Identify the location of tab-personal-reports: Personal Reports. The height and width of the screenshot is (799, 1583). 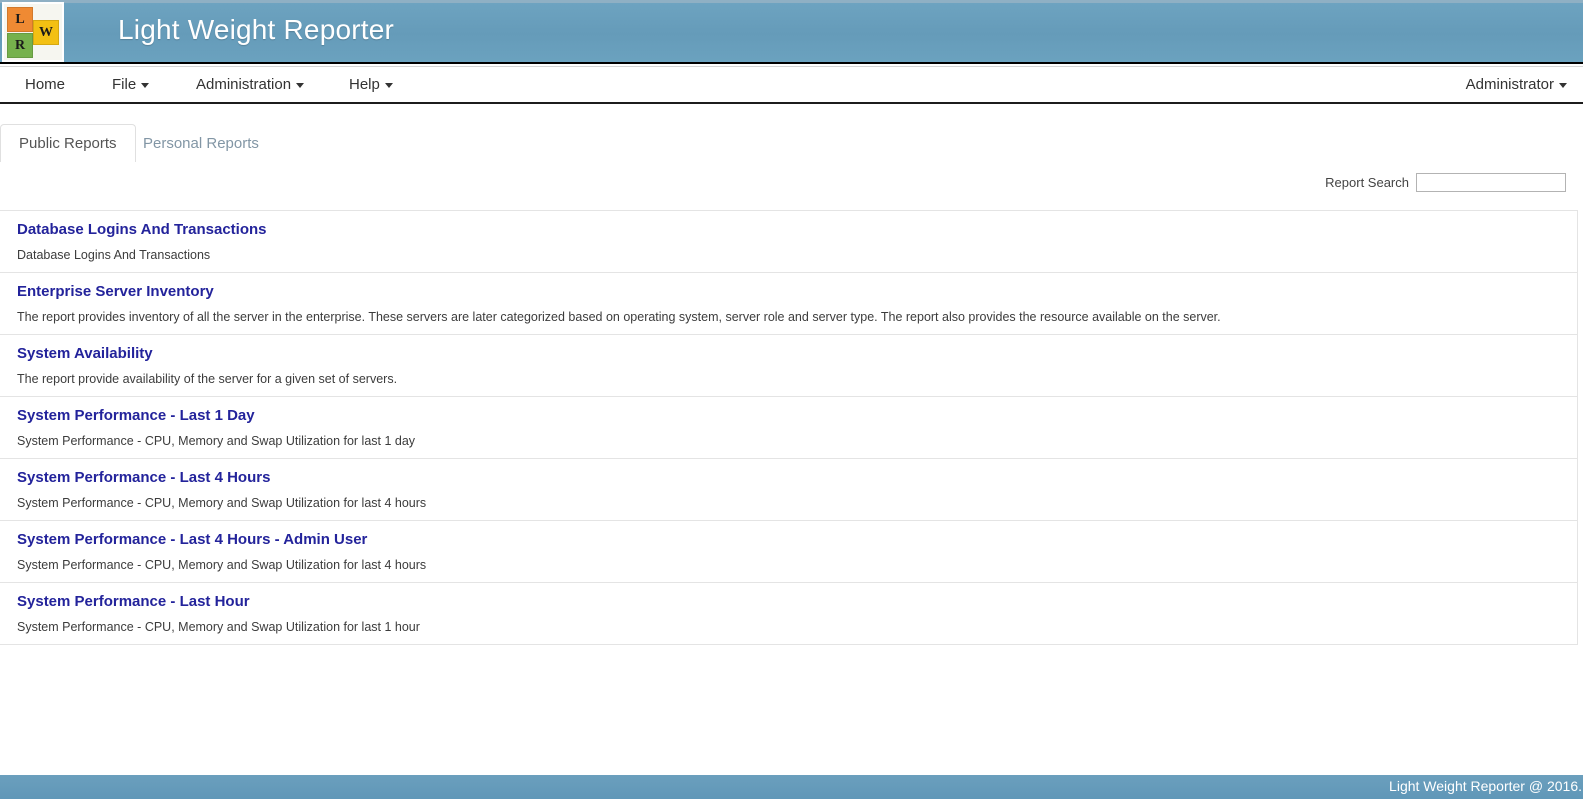
(201, 143).